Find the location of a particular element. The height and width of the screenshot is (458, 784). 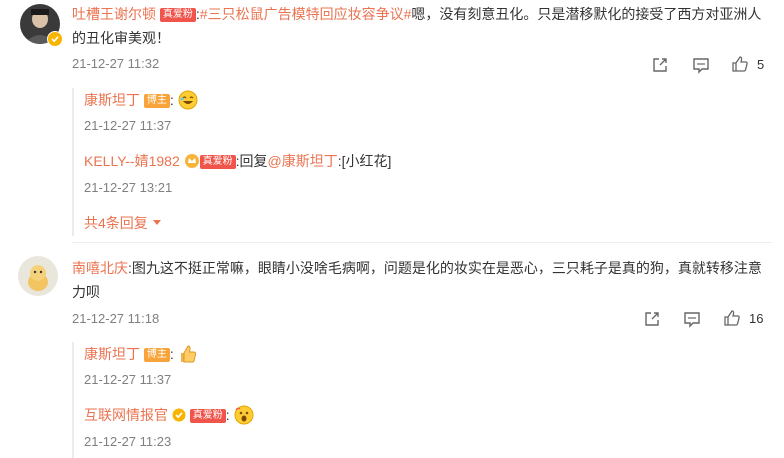

reply-body: KELLY--婧1982 真爱粉:回复@康斯坦丁:[小红花] is located at coordinates (237, 161).